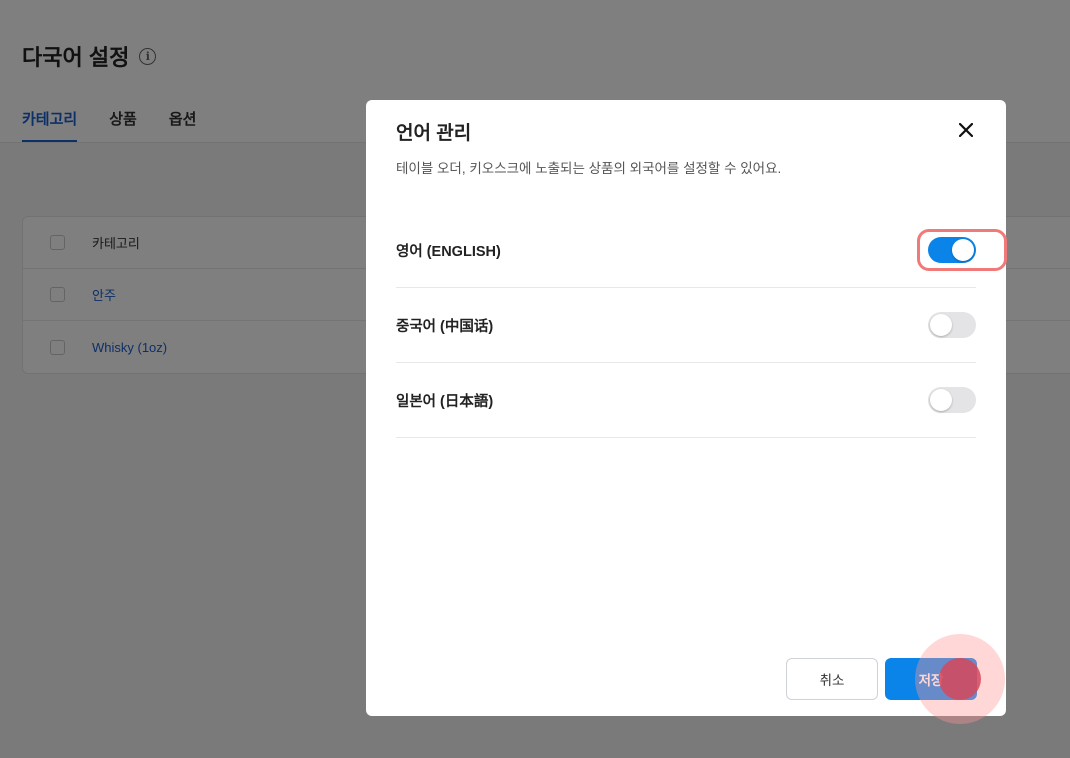  What do you see at coordinates (589, 168) in the screenshot?
I see `modal-description: 테이블 오더, 키오스크에 노출되는 상품의 외국어를 설정할 수 있어요.` at bounding box center [589, 168].